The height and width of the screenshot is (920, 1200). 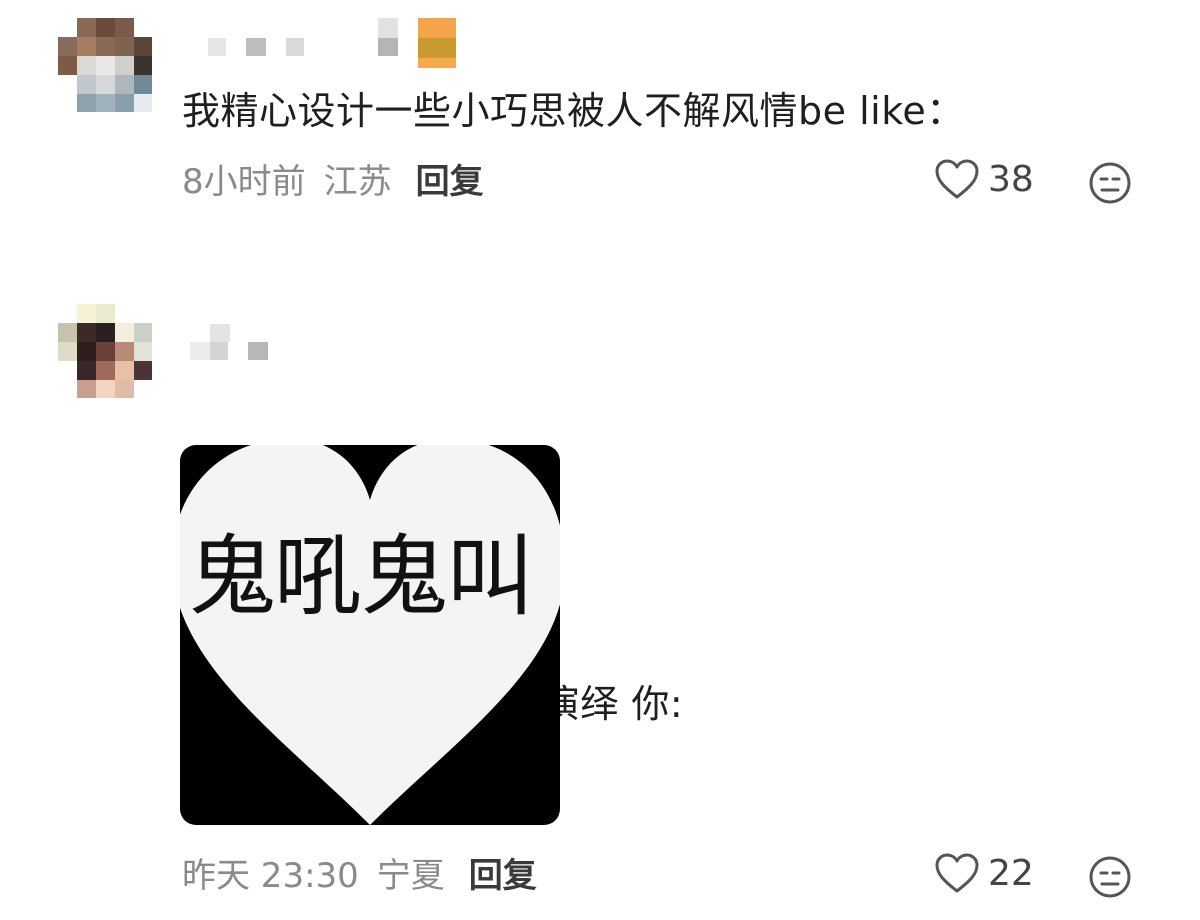 What do you see at coordinates (573, 111) in the screenshot?
I see `comment-text: 我精心设计一些小巧思被人不解风情be like：` at bounding box center [573, 111].